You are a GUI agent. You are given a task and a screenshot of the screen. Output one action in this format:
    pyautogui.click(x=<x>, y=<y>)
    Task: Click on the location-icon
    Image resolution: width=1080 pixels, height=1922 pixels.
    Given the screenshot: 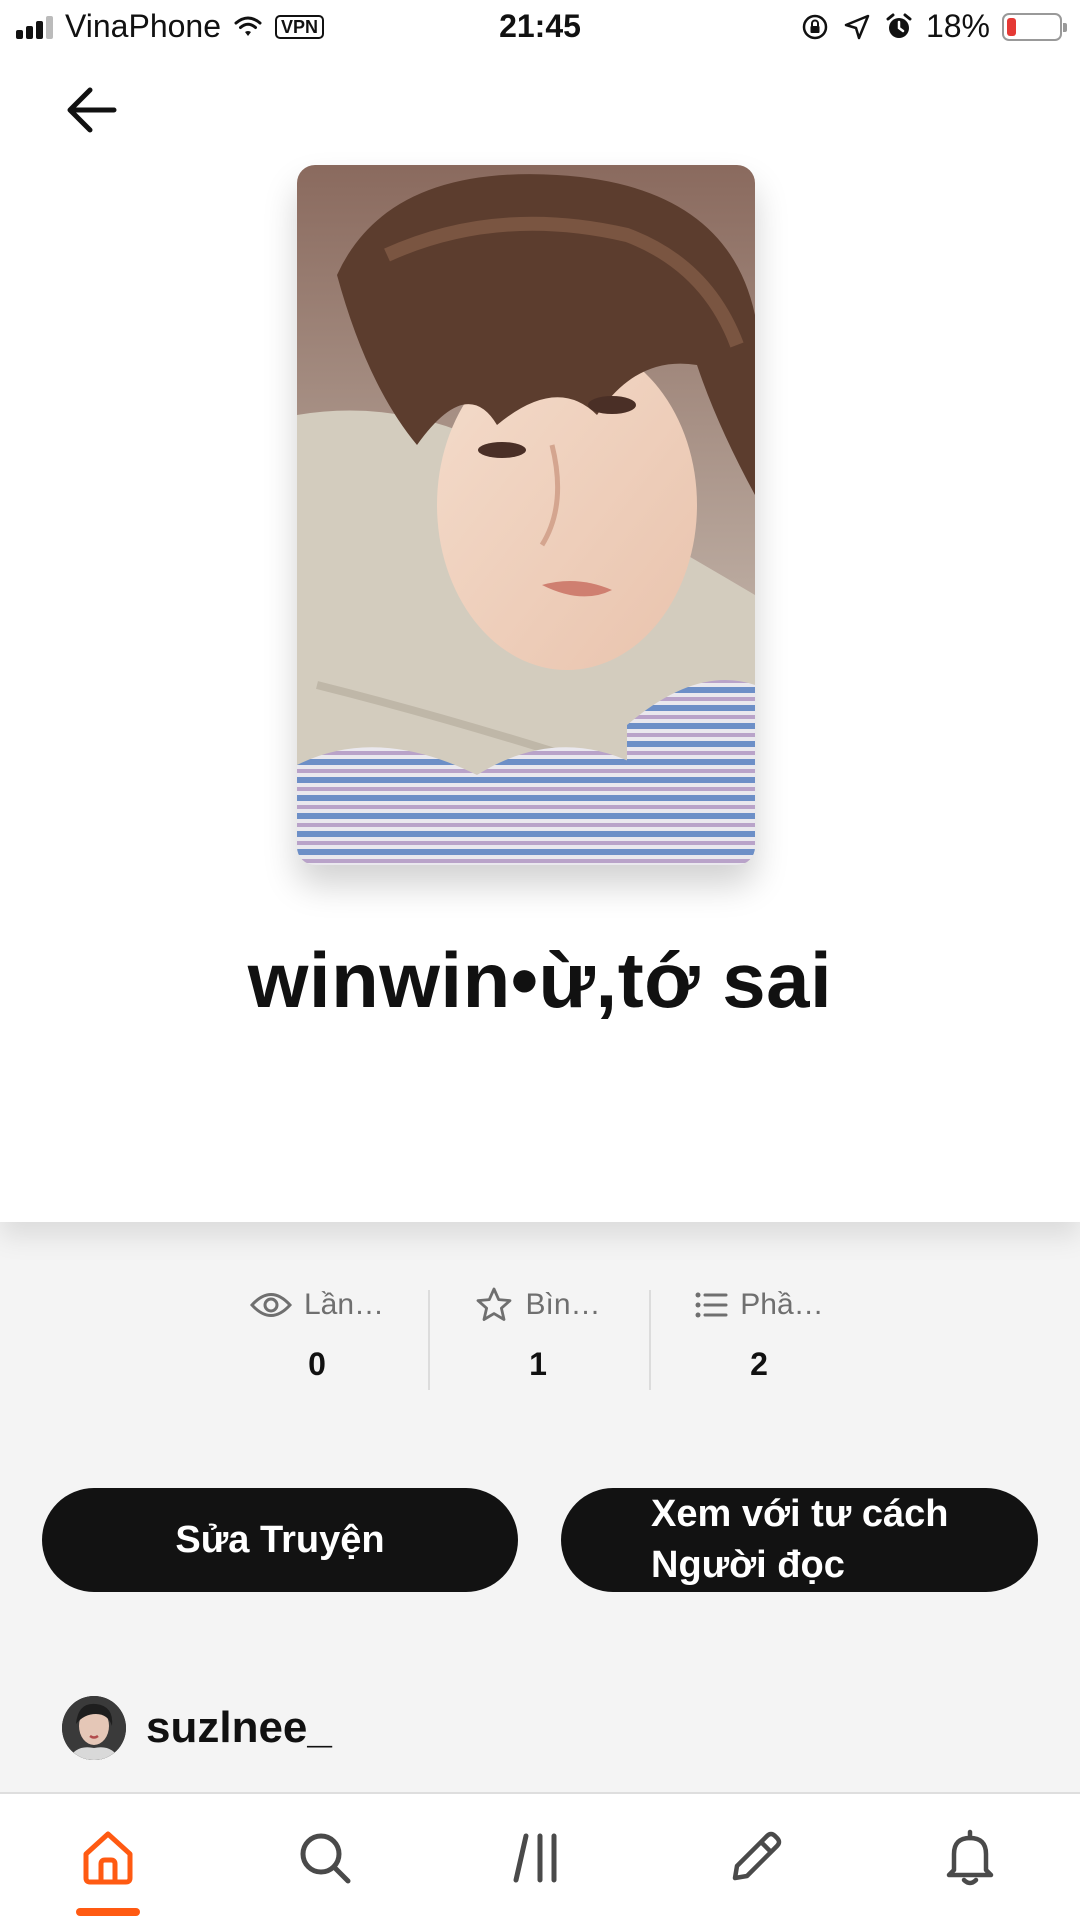 What is the action you would take?
    pyautogui.click(x=857, y=26)
    